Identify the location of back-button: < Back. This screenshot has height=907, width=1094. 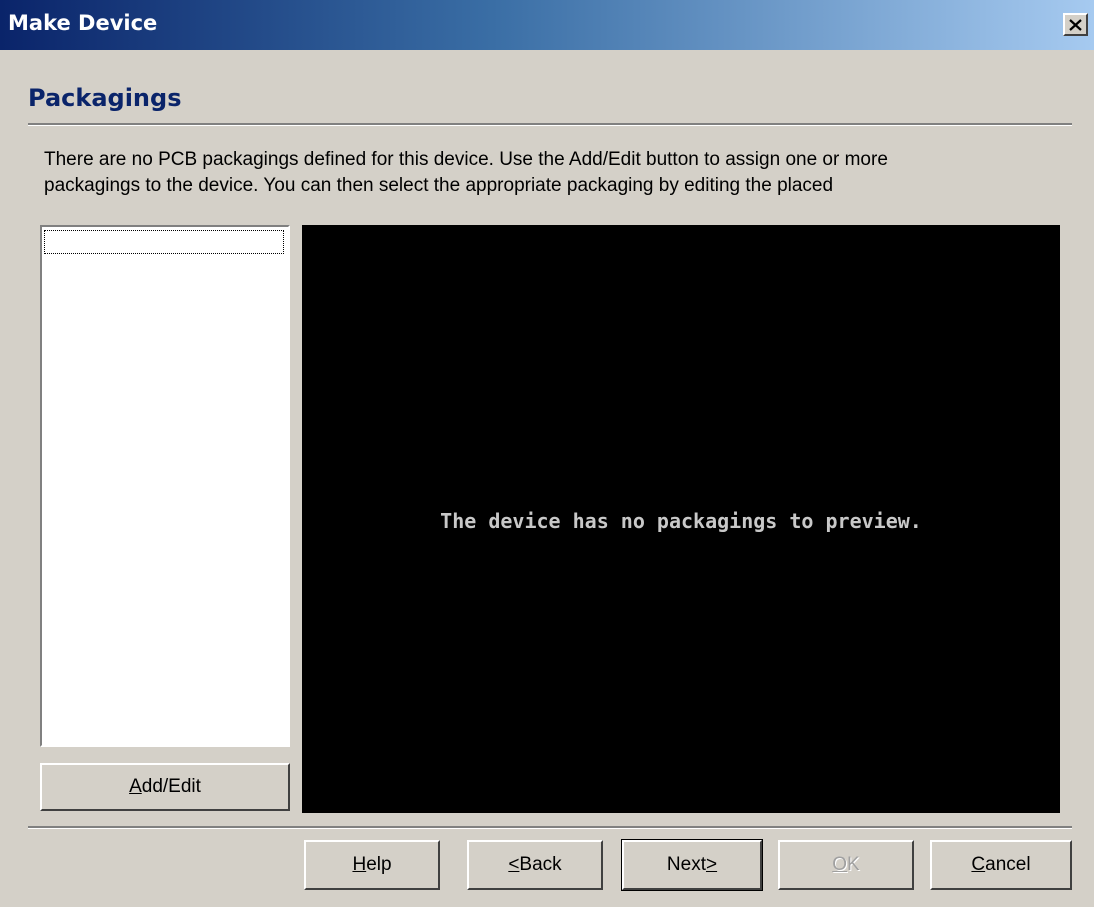
(535, 865).